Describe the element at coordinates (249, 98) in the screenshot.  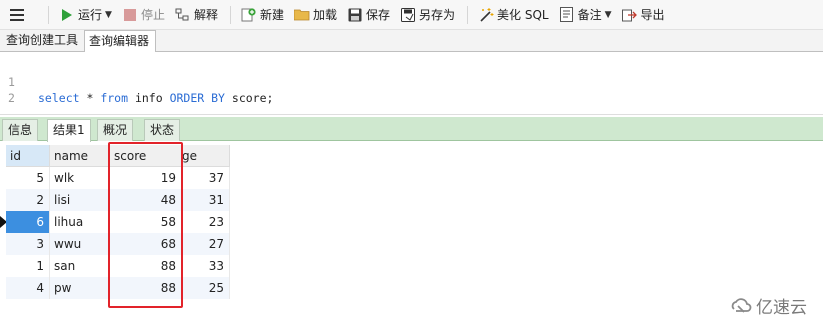
I see `sql-text: score;` at that location.